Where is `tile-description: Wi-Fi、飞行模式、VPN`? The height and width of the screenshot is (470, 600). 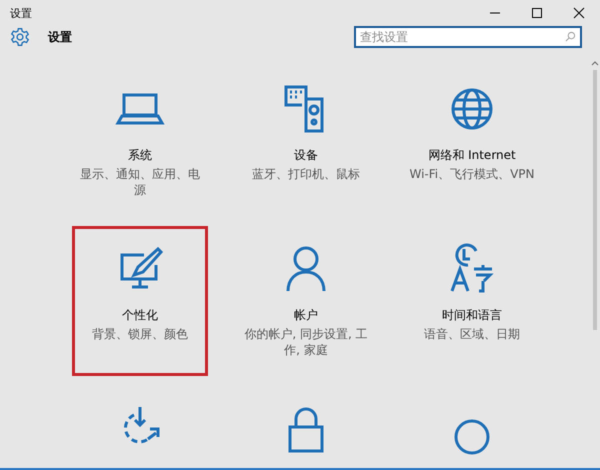 tile-description: Wi-Fi、飞行模式、VPN is located at coordinates (472, 174).